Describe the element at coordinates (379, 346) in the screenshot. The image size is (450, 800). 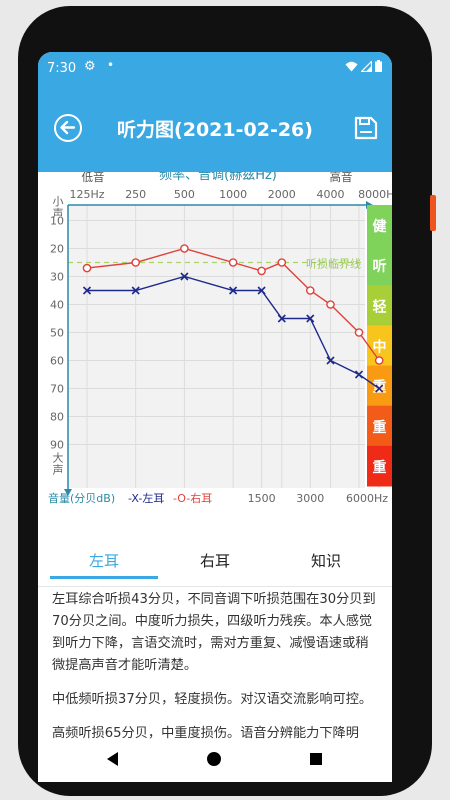
I see `severity-bar: 健听轻中重重重` at that location.